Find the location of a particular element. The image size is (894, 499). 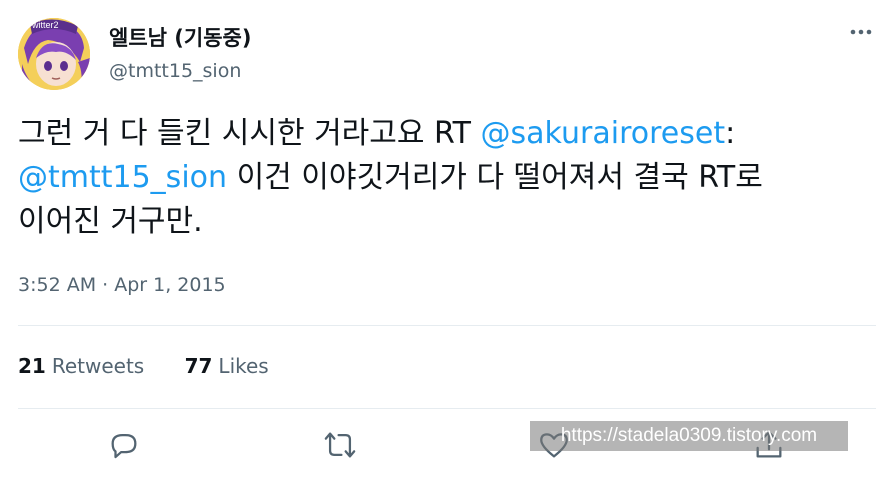

more-dots-icon is located at coordinates (861, 32).